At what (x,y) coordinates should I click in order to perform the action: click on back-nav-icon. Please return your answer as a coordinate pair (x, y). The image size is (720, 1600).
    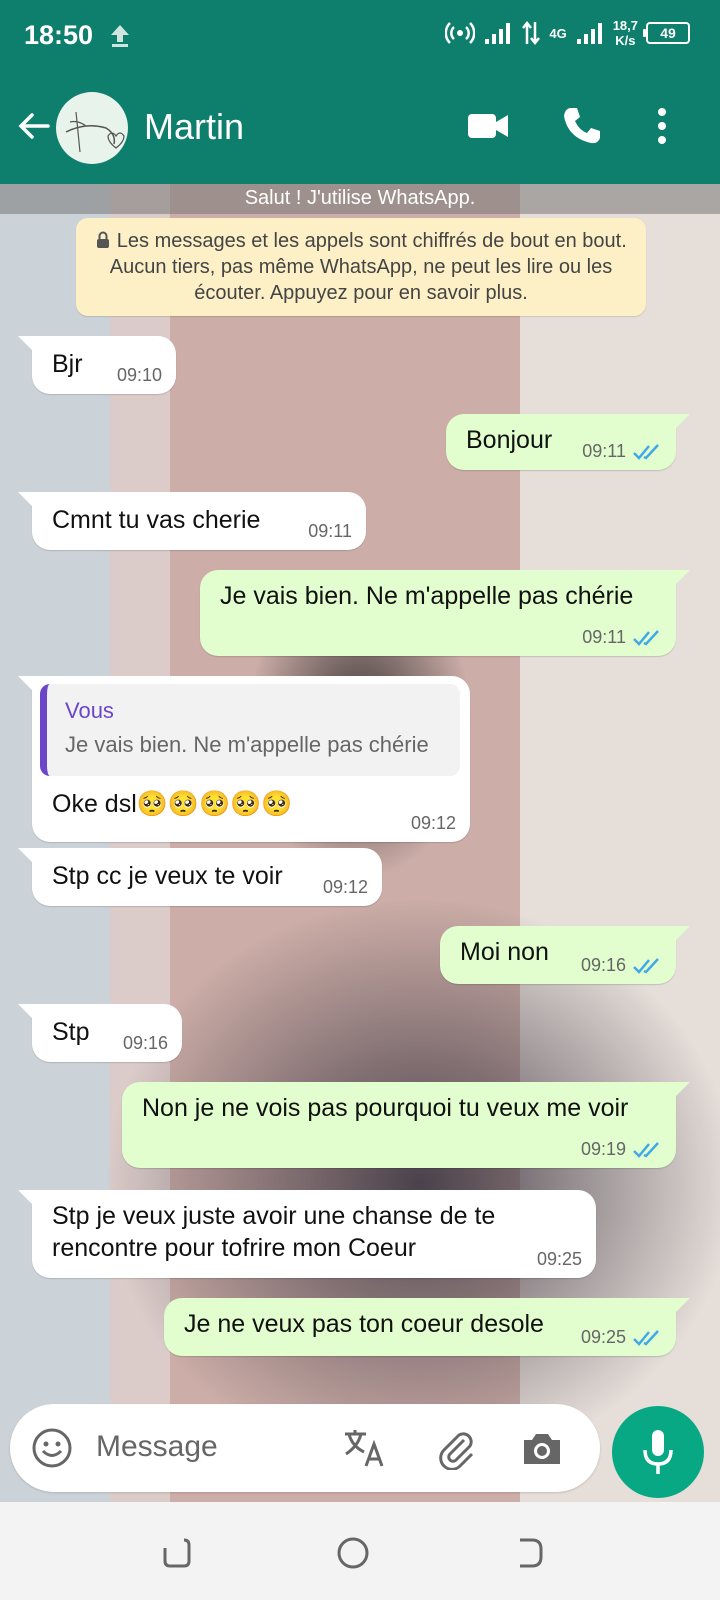
    Looking at the image, I should click on (529, 1553).